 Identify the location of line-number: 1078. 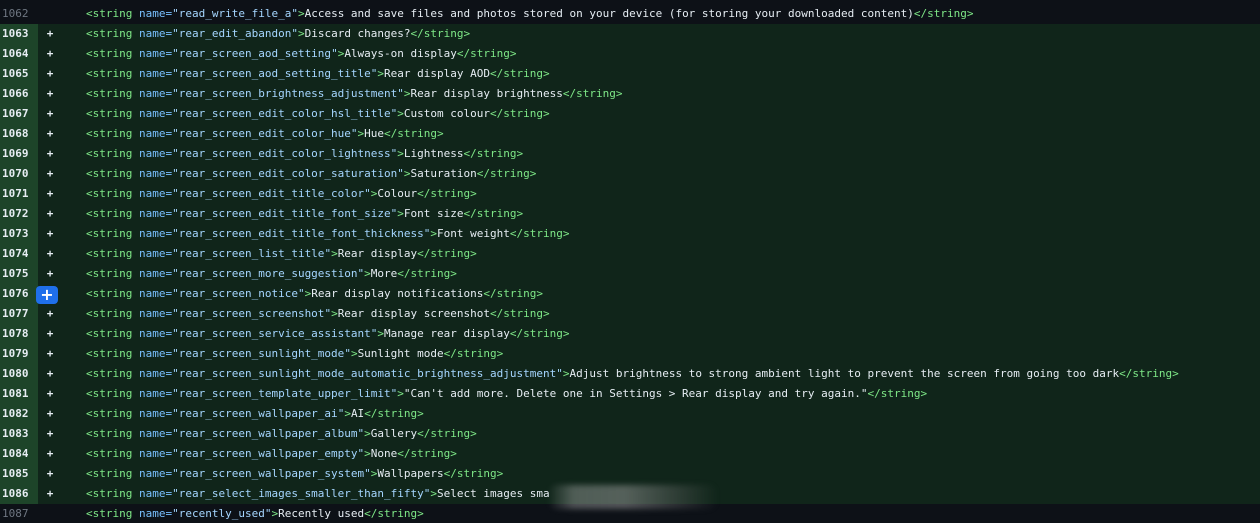
(19, 334).